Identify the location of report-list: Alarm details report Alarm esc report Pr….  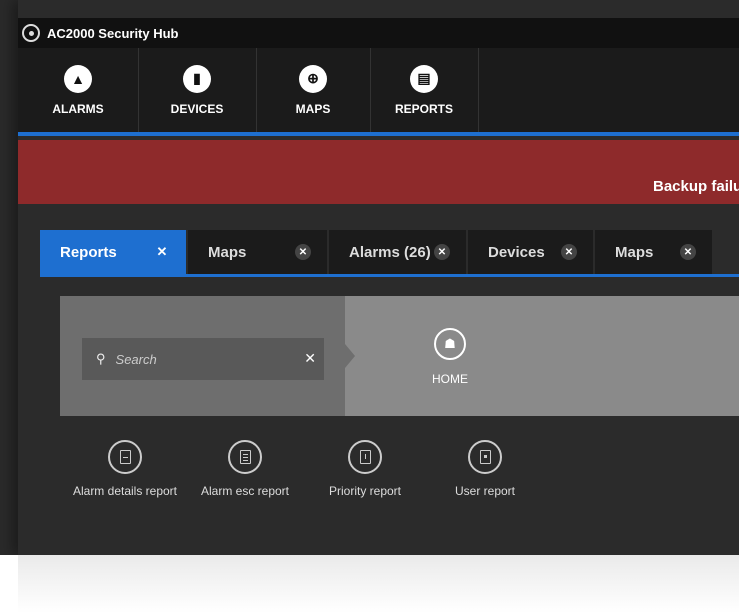
(399, 490).